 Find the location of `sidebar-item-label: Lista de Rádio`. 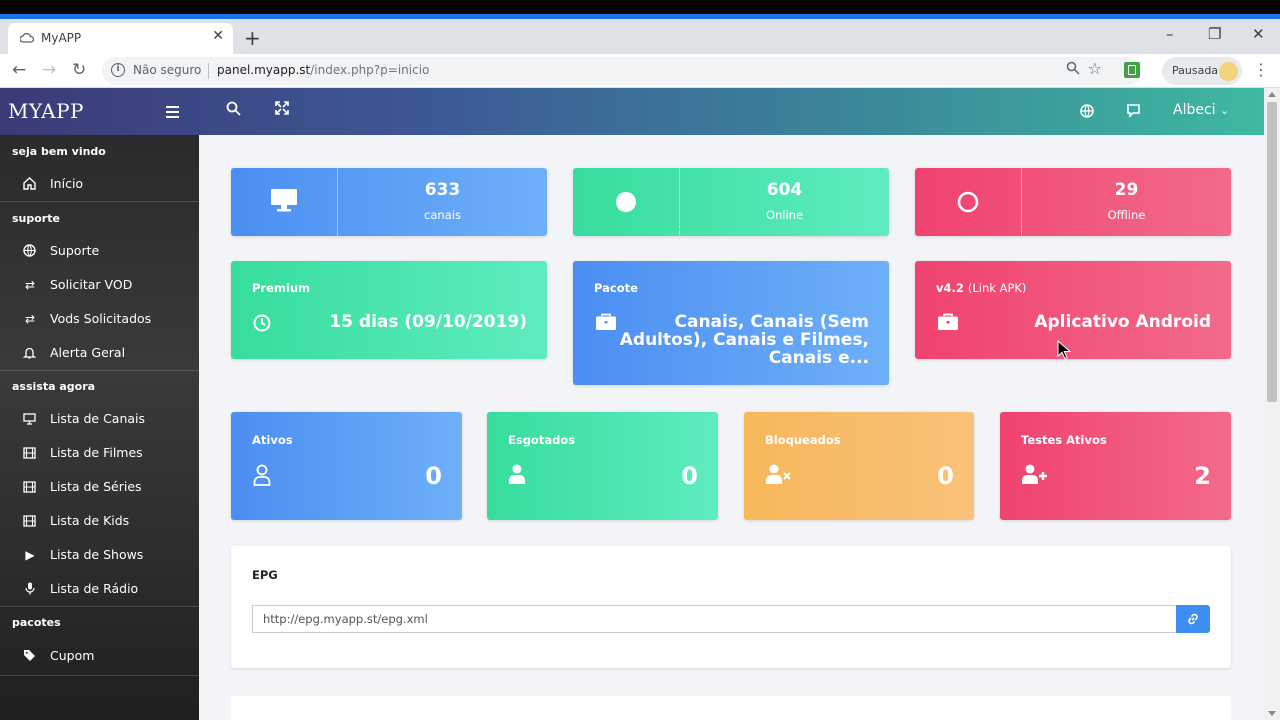

sidebar-item-label: Lista de Rádio is located at coordinates (94, 588).